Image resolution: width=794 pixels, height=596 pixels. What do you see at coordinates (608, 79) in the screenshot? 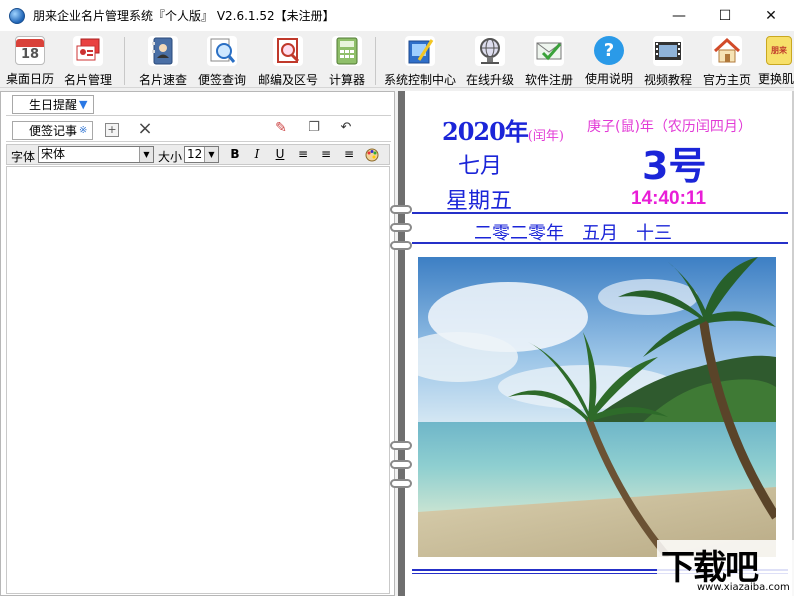
I see `toolbar-label: 使用说明` at bounding box center [608, 79].